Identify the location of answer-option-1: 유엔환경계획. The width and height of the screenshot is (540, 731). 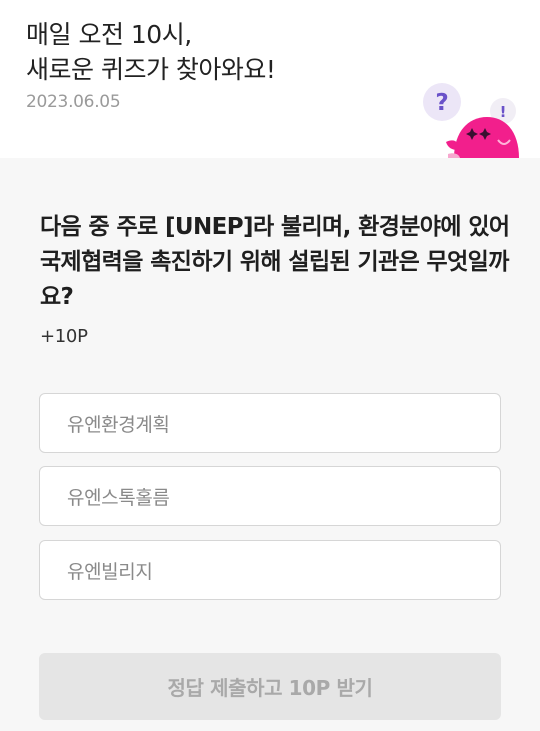
(270, 423).